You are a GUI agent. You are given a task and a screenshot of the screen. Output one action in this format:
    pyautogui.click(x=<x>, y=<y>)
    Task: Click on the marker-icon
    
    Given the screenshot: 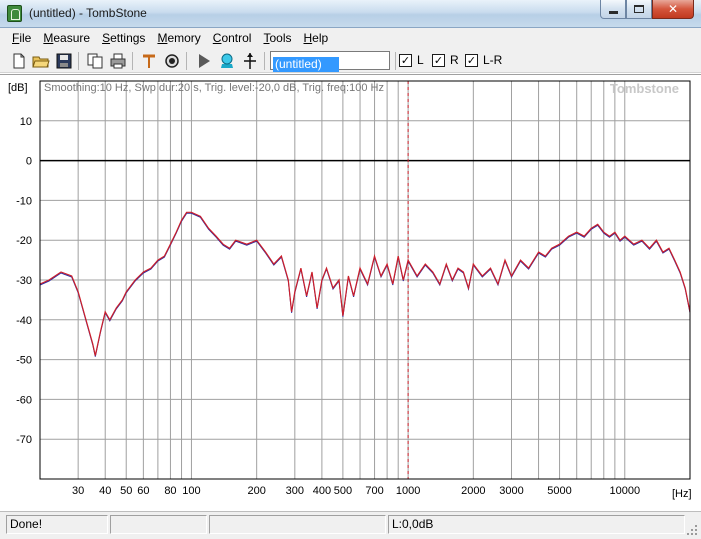 What is the action you would take?
    pyautogui.click(x=149, y=61)
    